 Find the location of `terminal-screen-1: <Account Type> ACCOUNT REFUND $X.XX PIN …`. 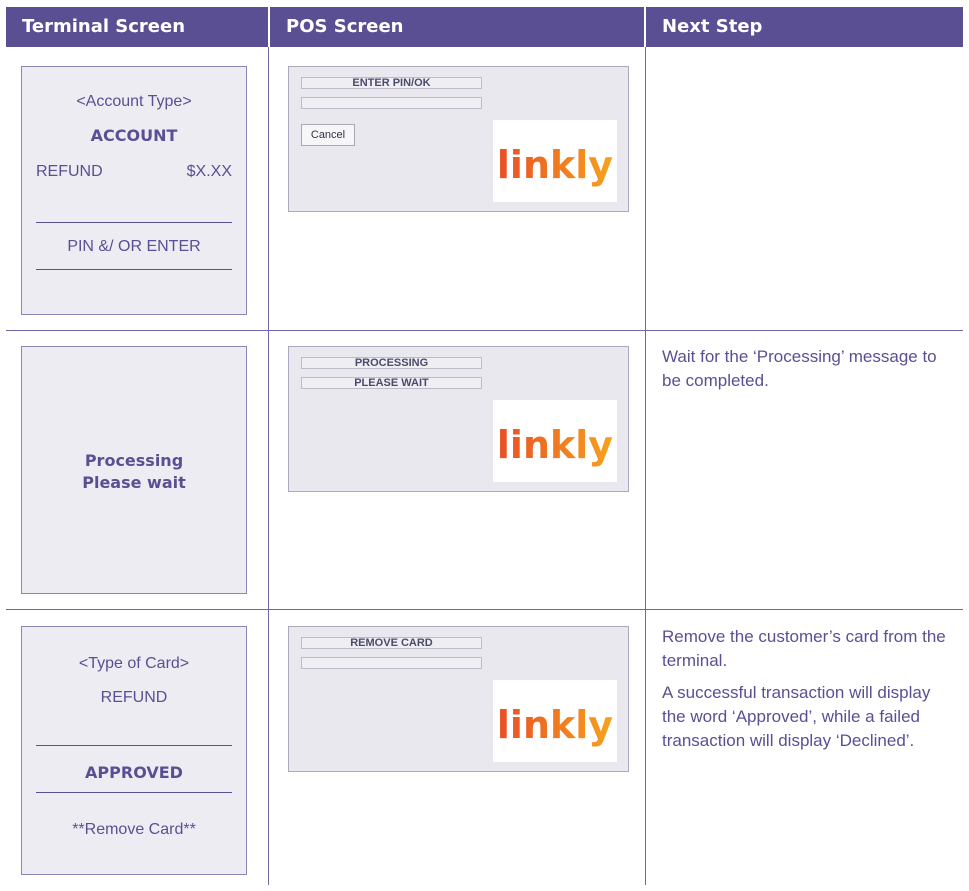

terminal-screen-1: <Account Type> ACCOUNT REFUND $X.XX PIN … is located at coordinates (134, 190).